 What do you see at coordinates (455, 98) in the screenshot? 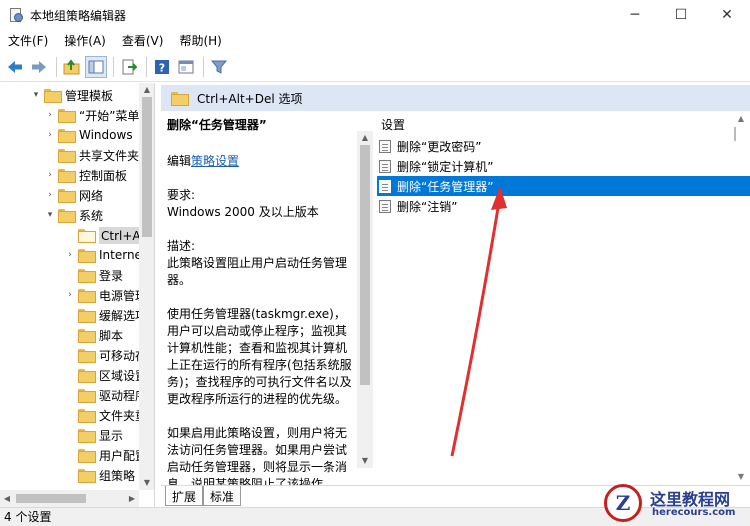
I see `folder-header: Ctrl+Alt+Del 选项` at bounding box center [455, 98].